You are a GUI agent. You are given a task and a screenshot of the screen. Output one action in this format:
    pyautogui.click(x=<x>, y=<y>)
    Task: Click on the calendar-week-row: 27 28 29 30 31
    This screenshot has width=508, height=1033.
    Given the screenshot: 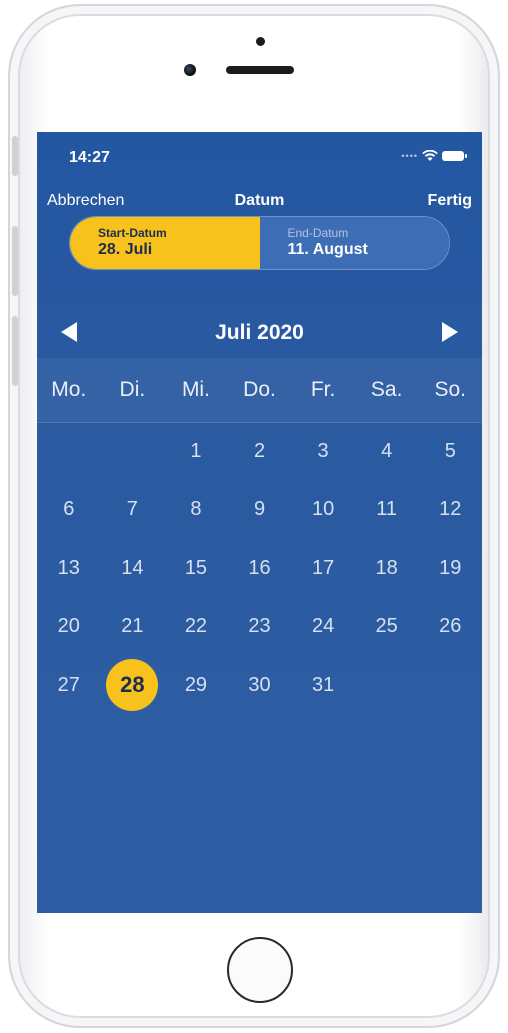 What is the action you would take?
    pyautogui.click(x=259, y=685)
    